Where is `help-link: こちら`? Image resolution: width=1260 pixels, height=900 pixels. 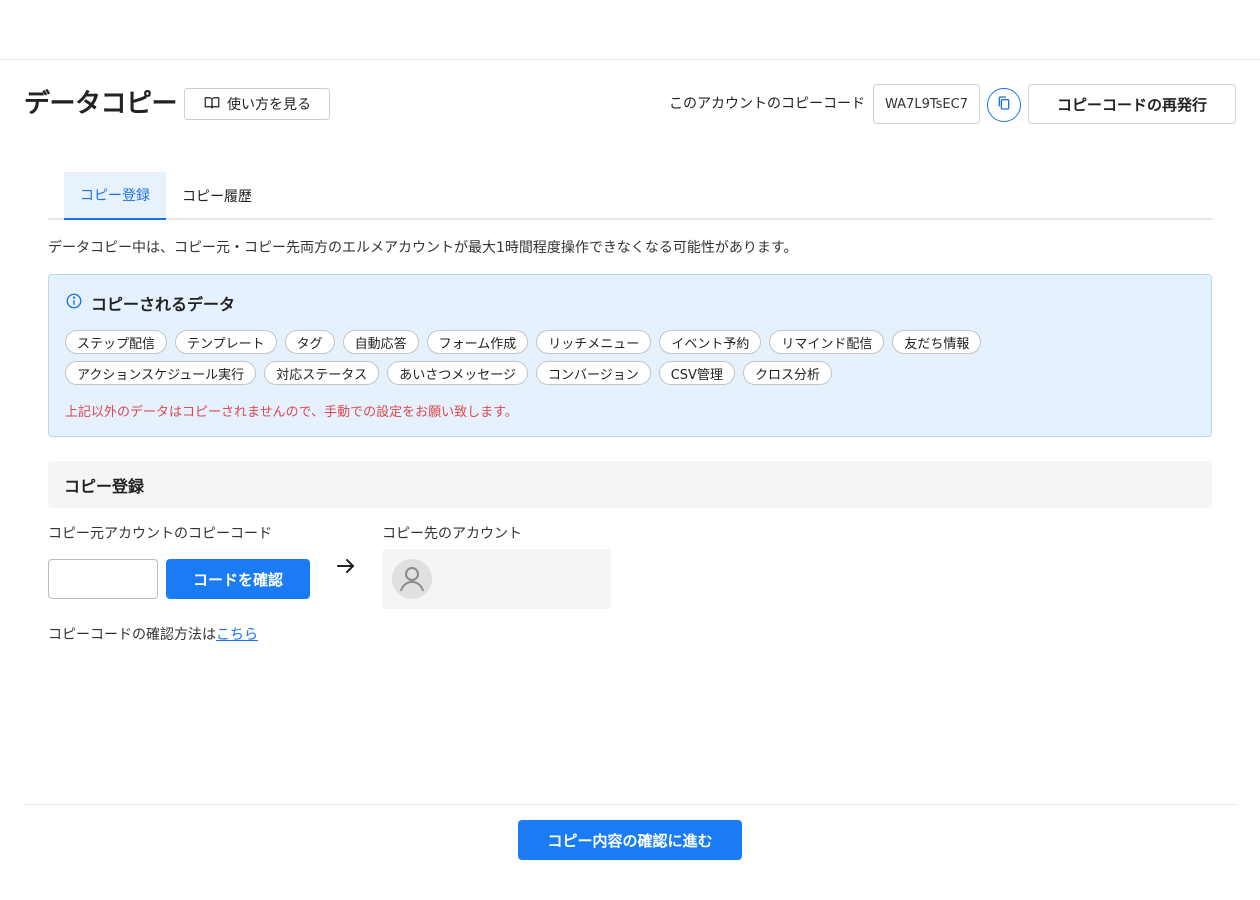
help-link: こちら is located at coordinates (237, 635).